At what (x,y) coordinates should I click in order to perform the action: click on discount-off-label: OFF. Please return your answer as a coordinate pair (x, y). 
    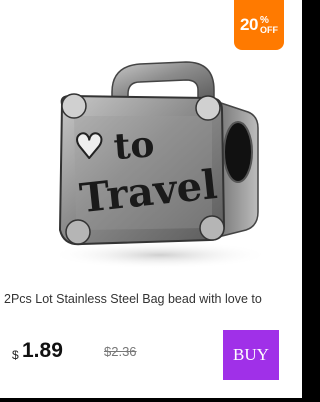
    Looking at the image, I should click on (268, 29).